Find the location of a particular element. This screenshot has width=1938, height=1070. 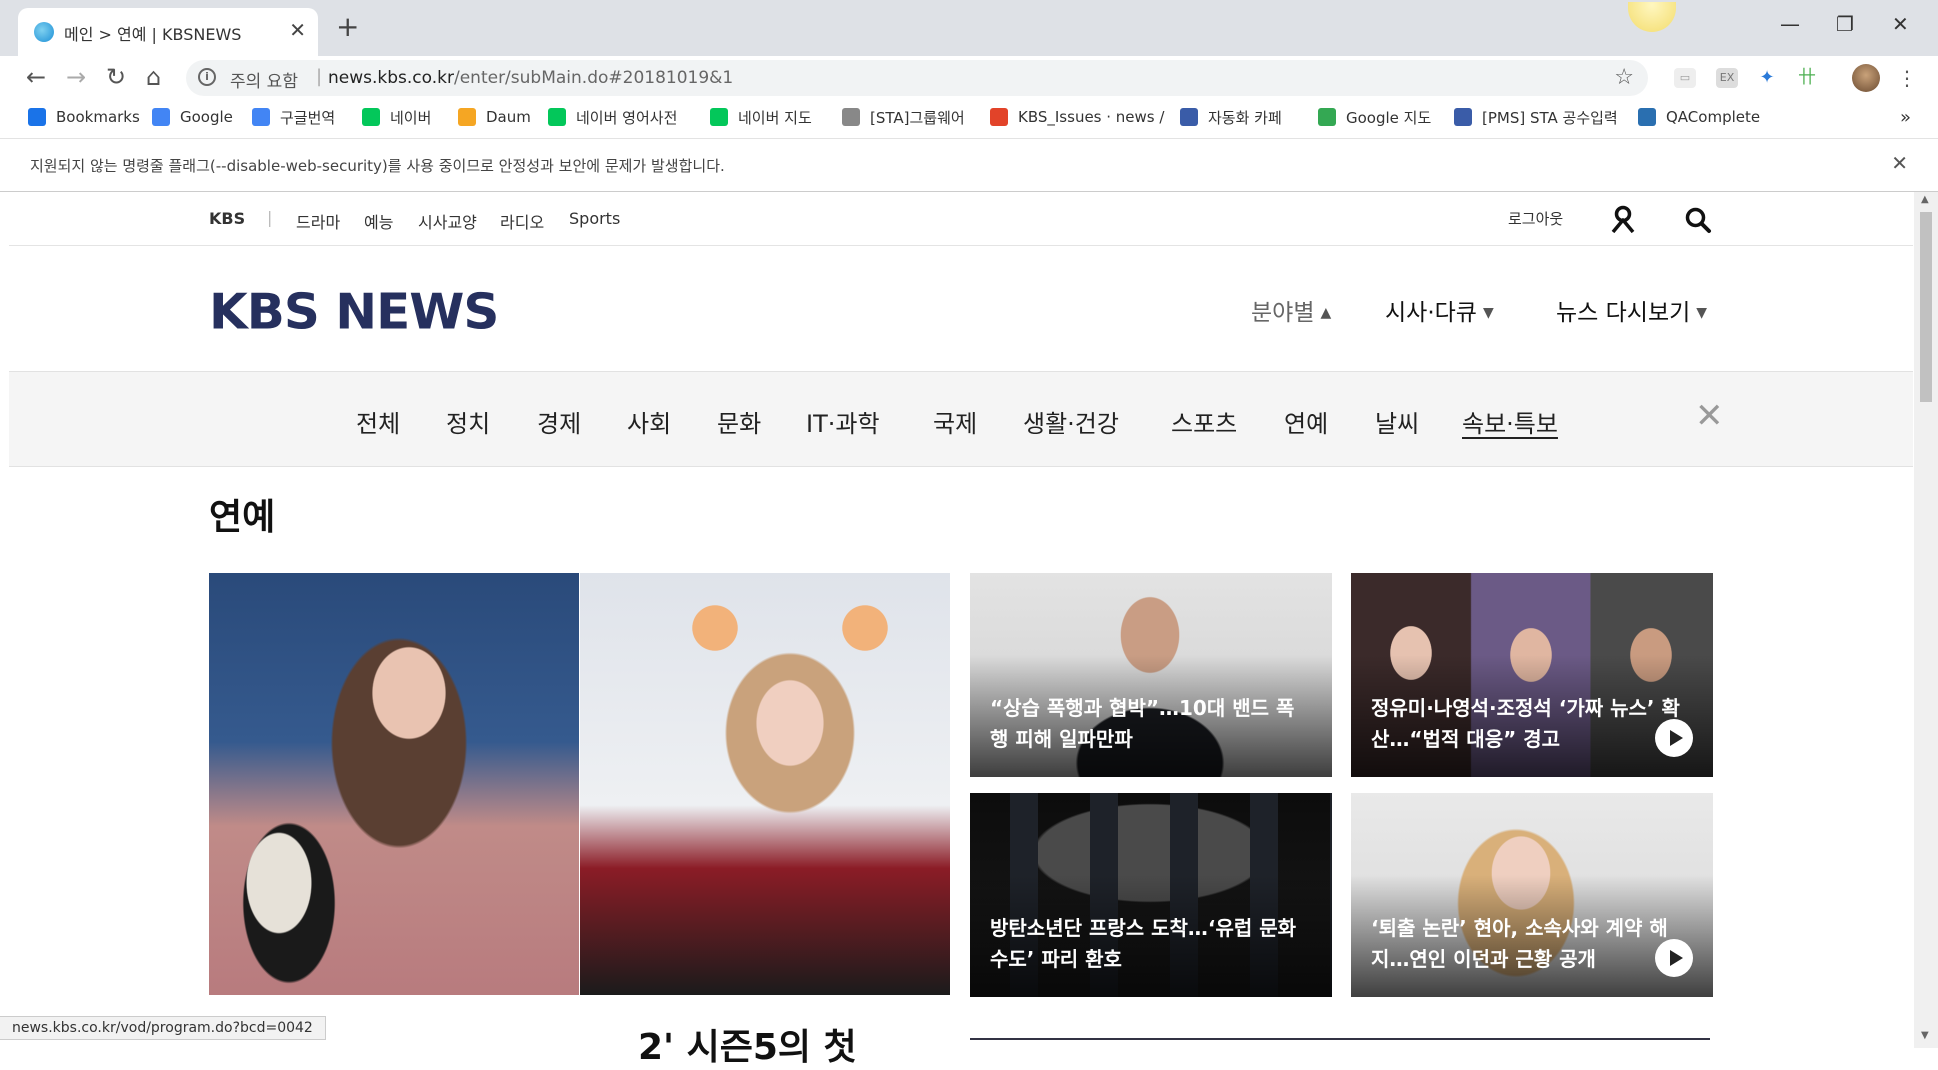

bookmark-label: QAComplete is located at coordinates (1713, 117).